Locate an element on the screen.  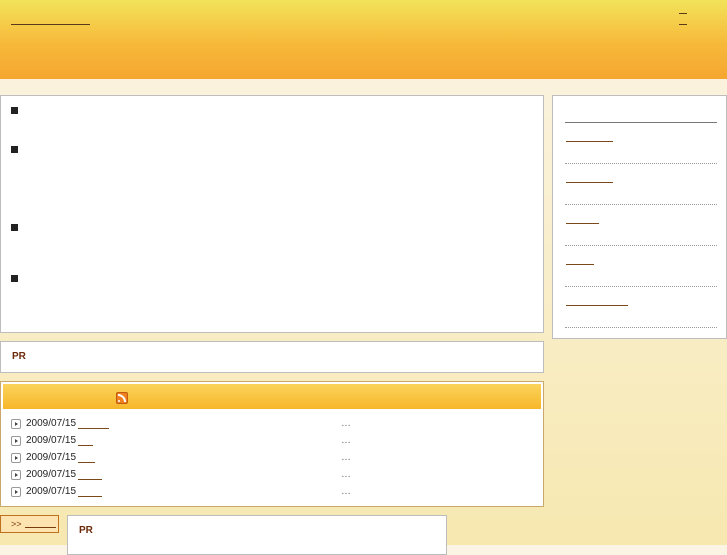
sidebar-panel is located at coordinates (639, 217).